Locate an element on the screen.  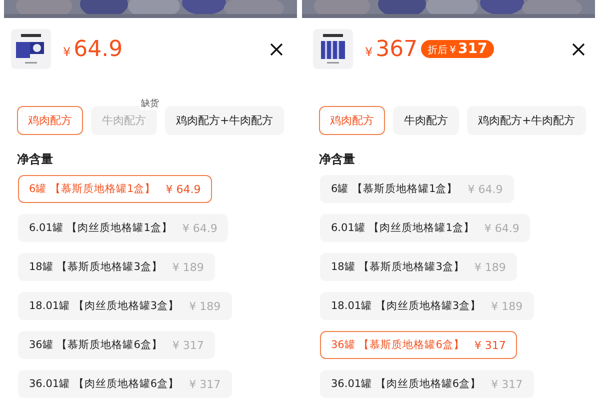
price: 64.9 is located at coordinates (98, 49).